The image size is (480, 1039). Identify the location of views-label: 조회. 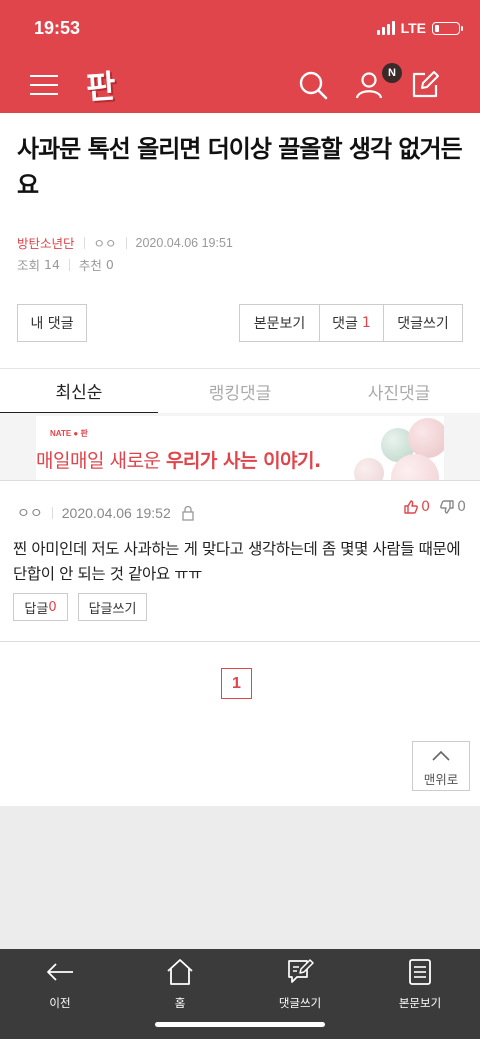
(29, 265).